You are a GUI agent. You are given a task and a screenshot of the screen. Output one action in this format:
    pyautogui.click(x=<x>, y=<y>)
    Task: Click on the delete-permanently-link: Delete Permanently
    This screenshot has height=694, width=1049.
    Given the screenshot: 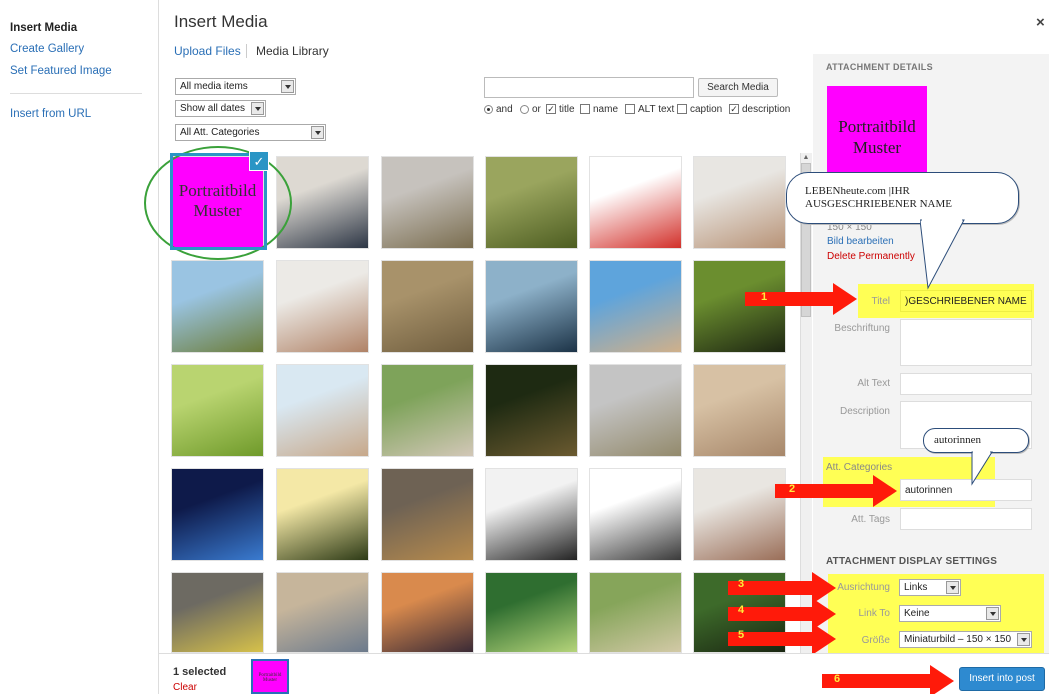 What is the action you would take?
    pyautogui.click(x=871, y=256)
    